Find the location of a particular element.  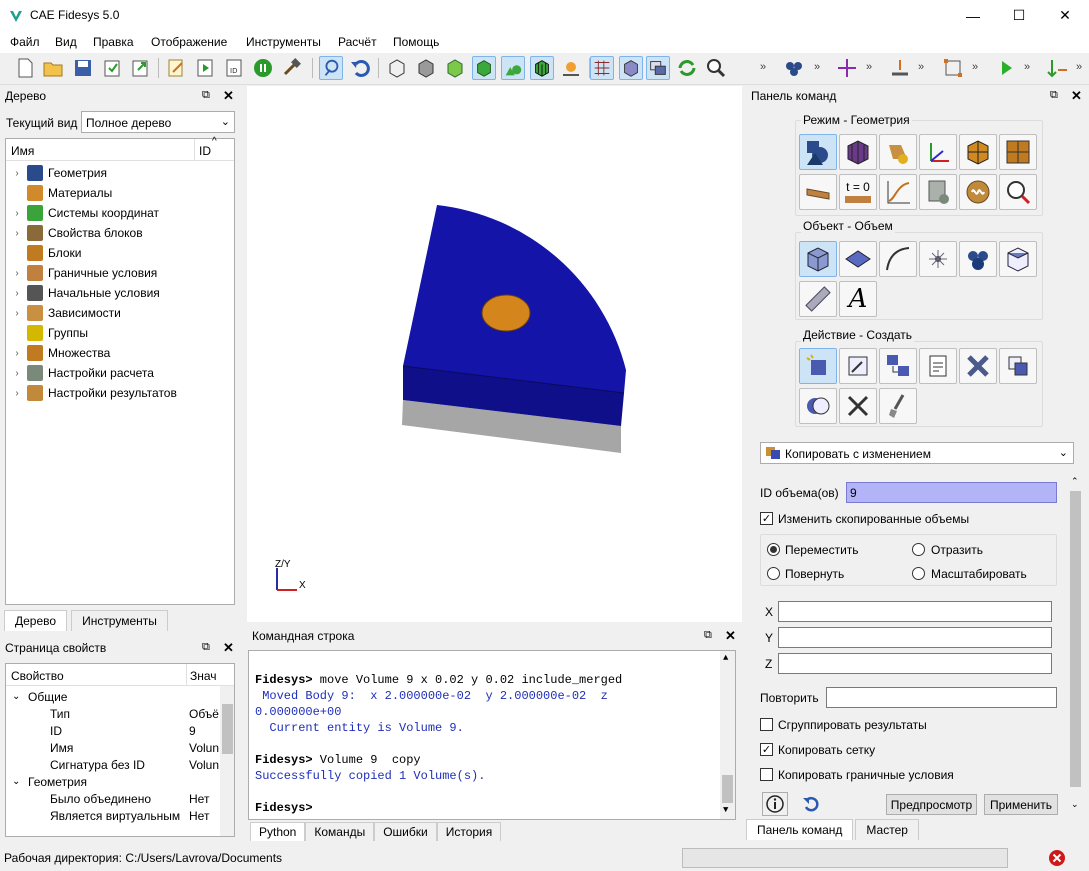

menu-display: Отображение is located at coordinates (189, 42).